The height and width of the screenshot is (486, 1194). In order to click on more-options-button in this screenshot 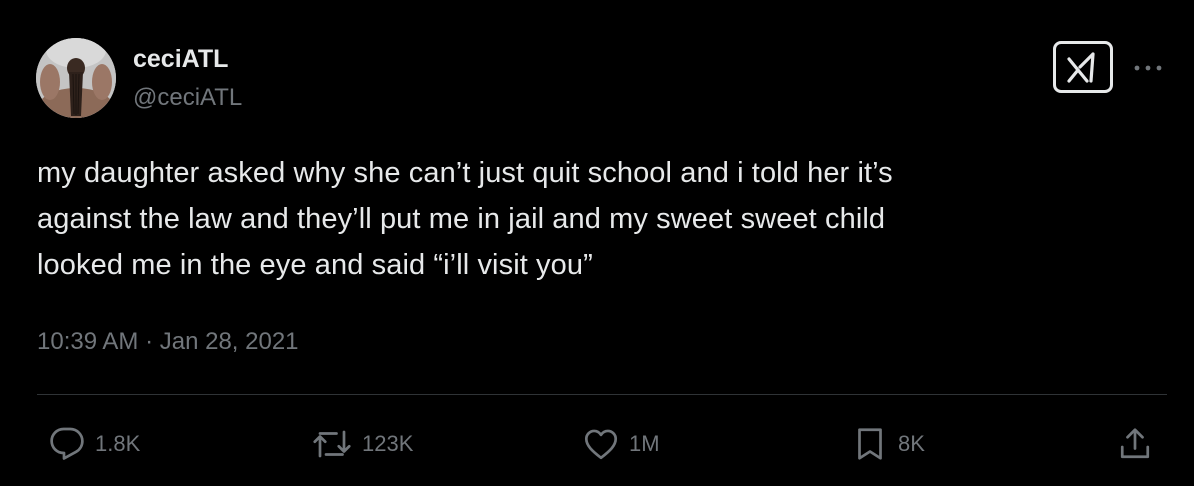, I will do `click(1148, 68)`.